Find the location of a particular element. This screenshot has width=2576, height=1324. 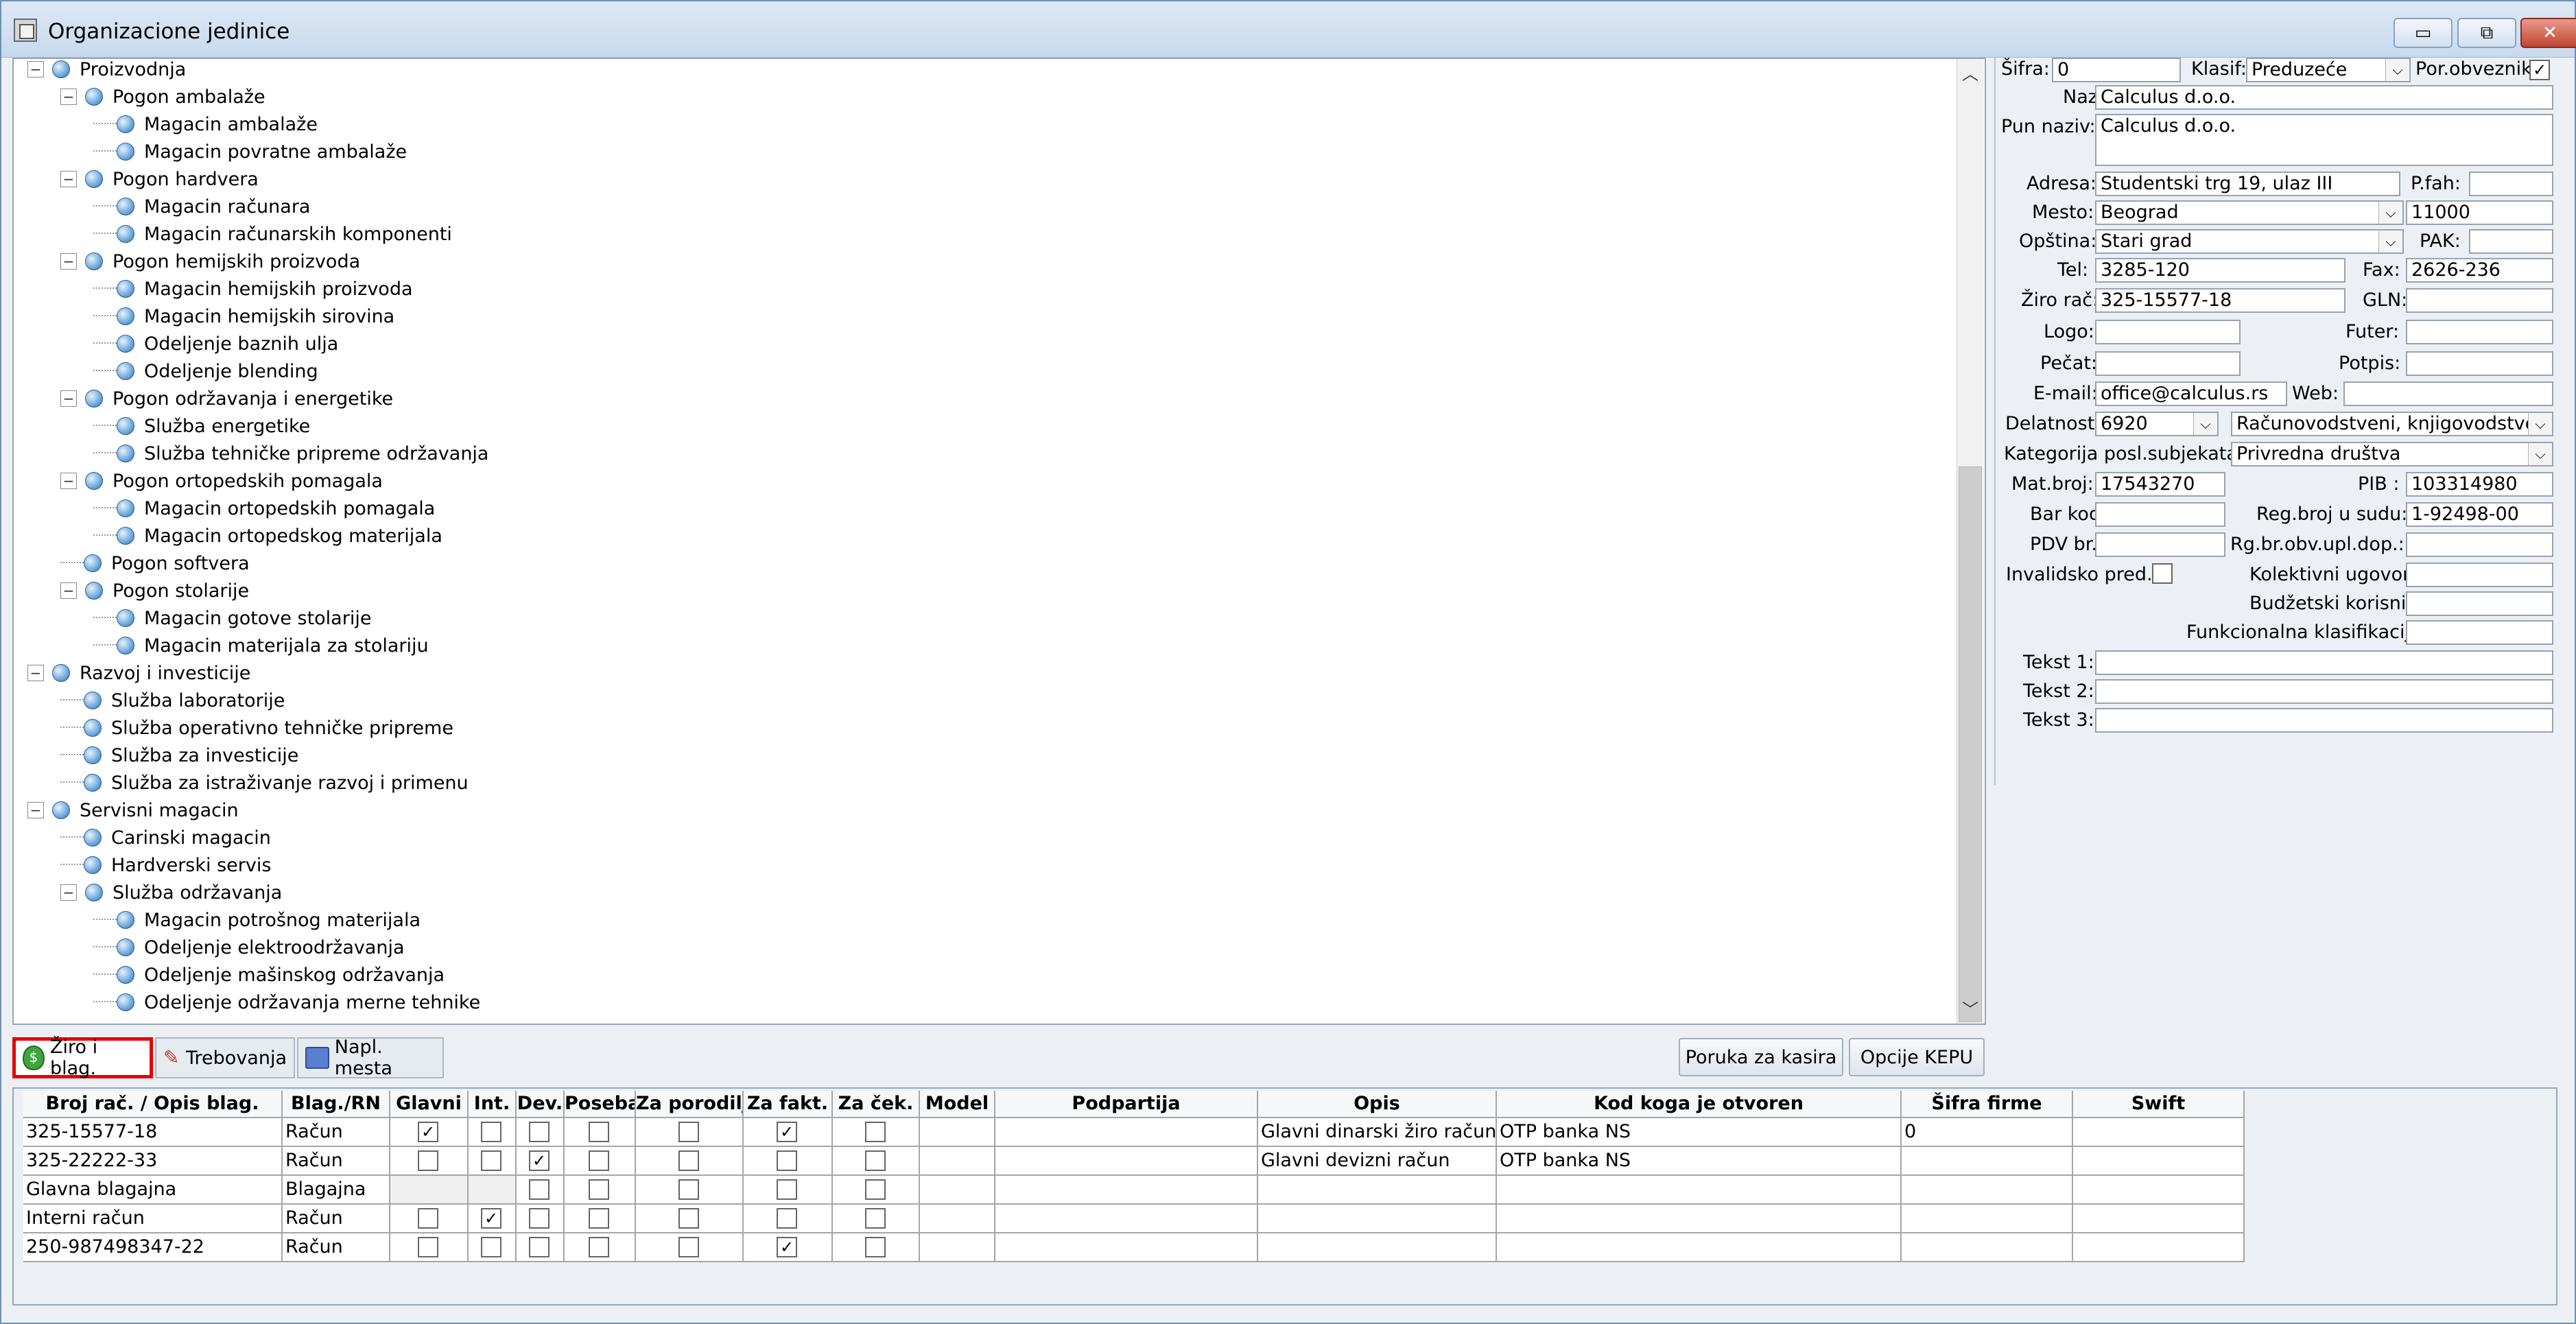

por-obveznik-checkbox: ✓ is located at coordinates (2539, 70).